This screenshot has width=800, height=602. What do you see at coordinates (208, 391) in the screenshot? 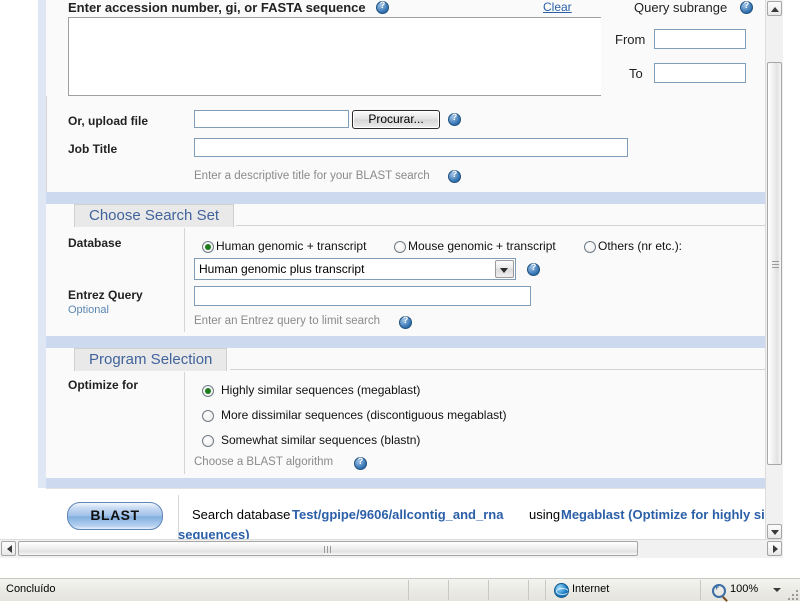
I see `optimize-radio-megablast` at bounding box center [208, 391].